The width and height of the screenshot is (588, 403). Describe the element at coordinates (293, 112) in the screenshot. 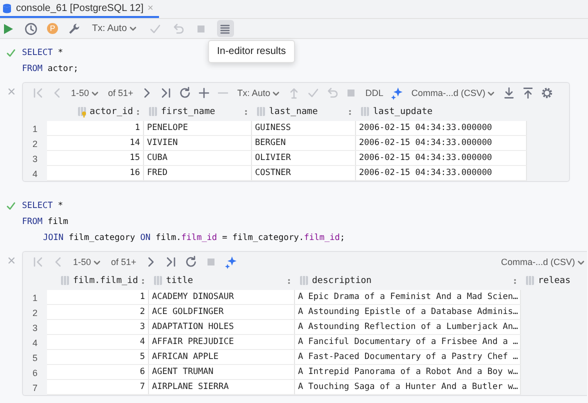

I see `column-header: last_name` at that location.